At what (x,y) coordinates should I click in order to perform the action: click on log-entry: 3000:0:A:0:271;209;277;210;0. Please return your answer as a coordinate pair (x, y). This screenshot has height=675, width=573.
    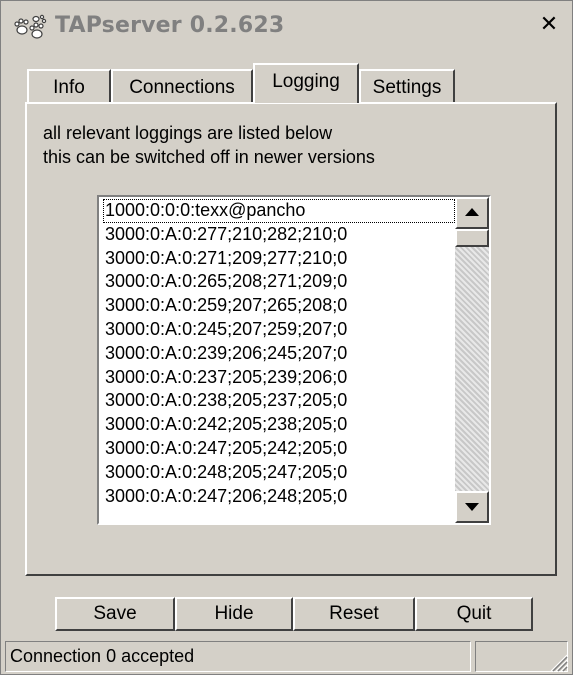
    Looking at the image, I should click on (279, 259).